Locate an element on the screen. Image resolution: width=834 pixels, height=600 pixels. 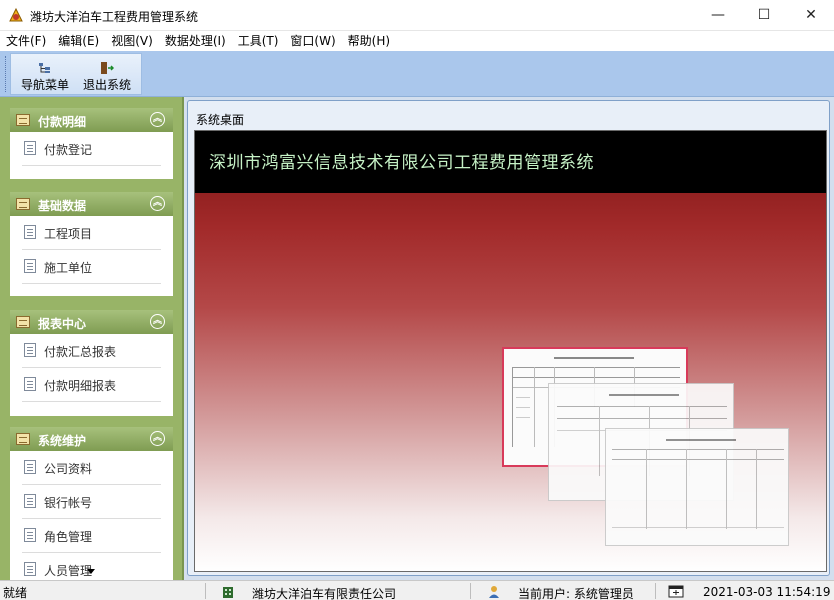
exit-door-icon is located at coordinates (107, 68).